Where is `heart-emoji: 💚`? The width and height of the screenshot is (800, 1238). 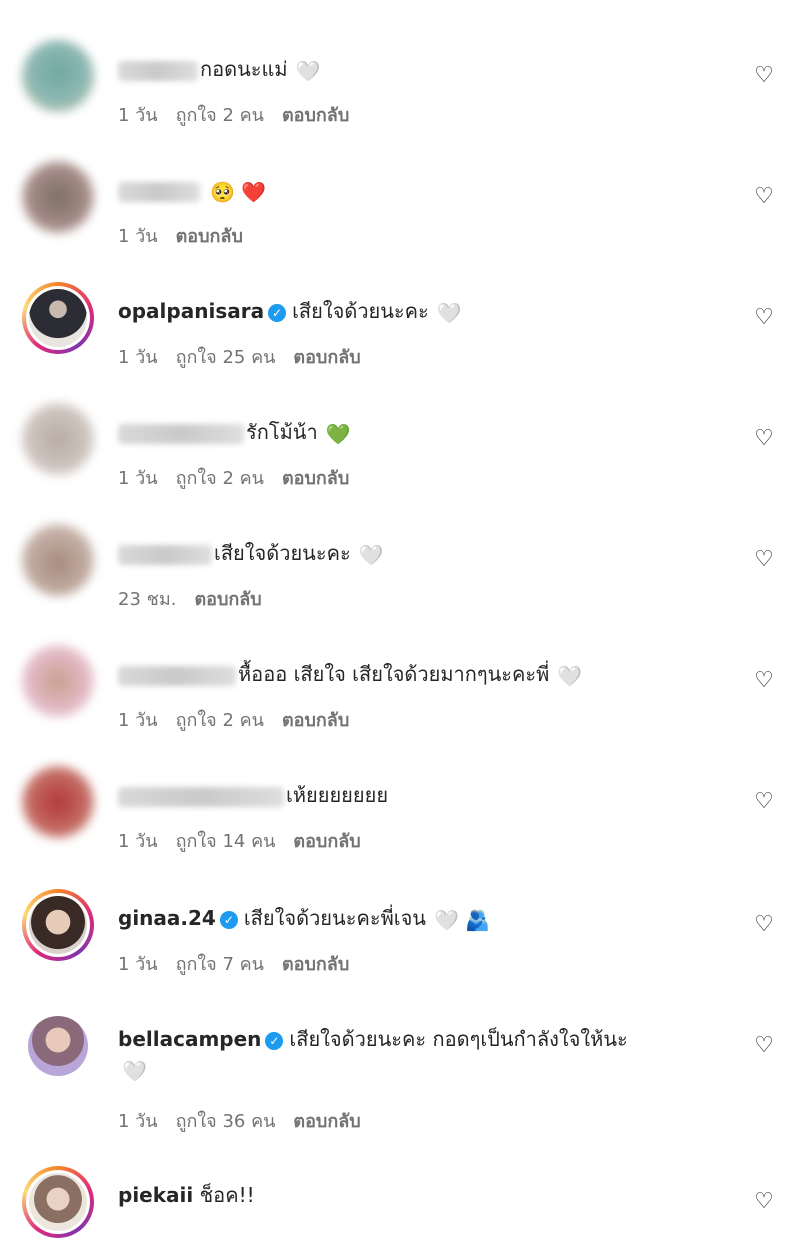
heart-emoji: 💚 is located at coordinates (338, 433).